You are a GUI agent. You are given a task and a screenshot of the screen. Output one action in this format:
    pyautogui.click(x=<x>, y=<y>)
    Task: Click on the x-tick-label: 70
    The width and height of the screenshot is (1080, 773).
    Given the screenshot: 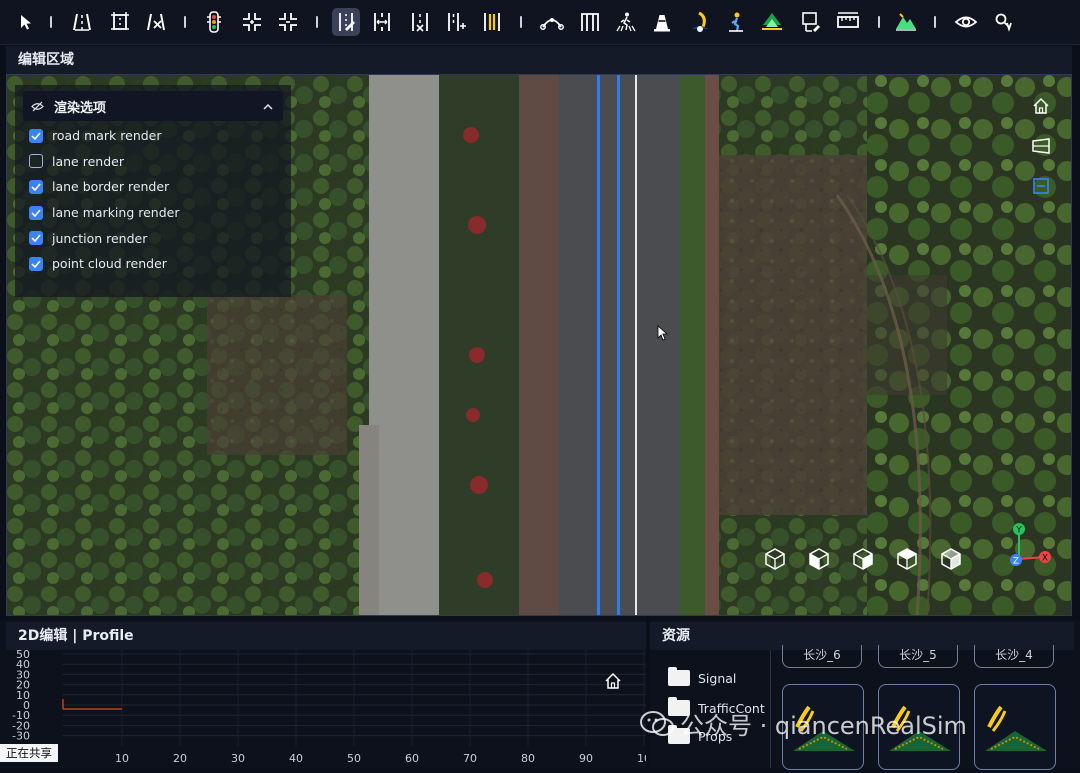 What is the action you would take?
    pyautogui.click(x=470, y=758)
    